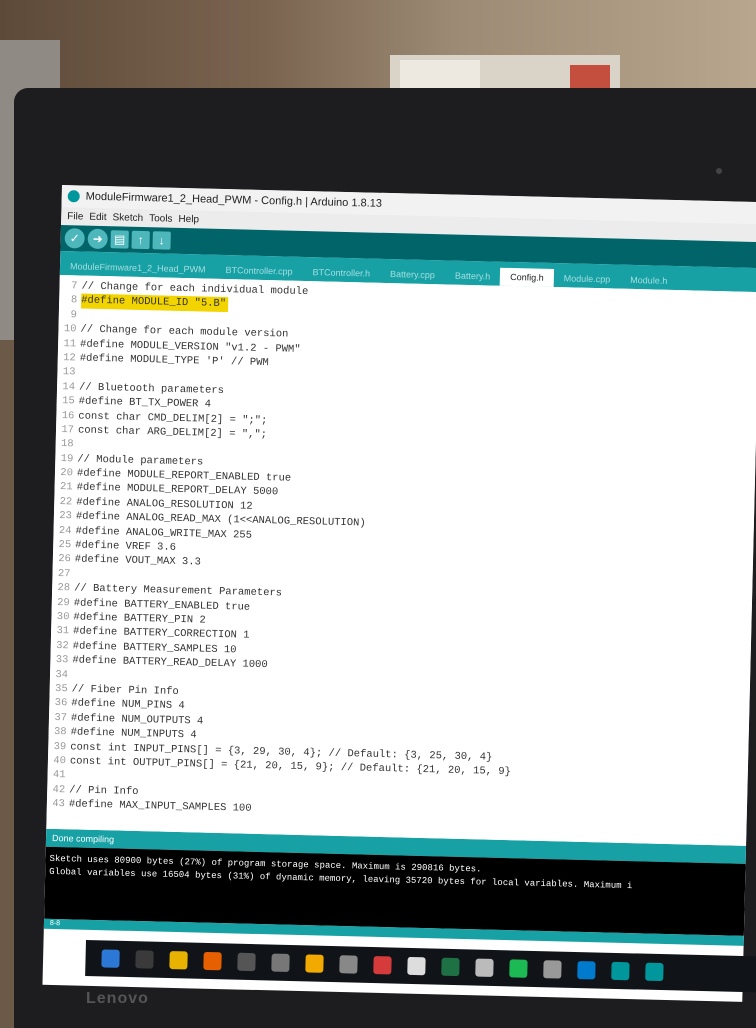 This screenshot has width=756, height=1028. I want to click on line-number: 11, so click(70, 343).